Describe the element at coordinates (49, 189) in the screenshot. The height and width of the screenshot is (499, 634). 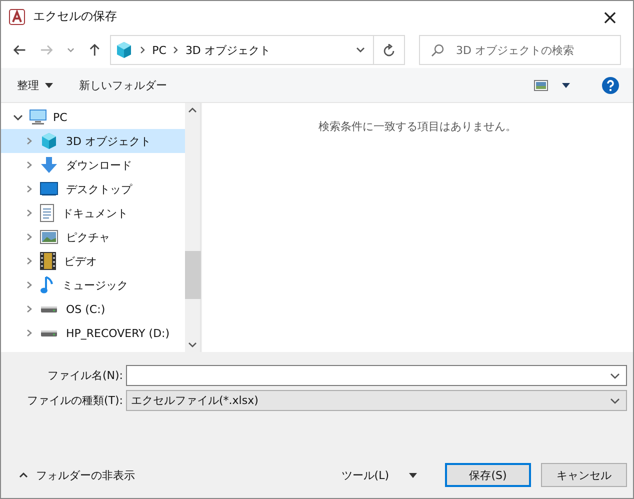
I see `monitor-icon` at that location.